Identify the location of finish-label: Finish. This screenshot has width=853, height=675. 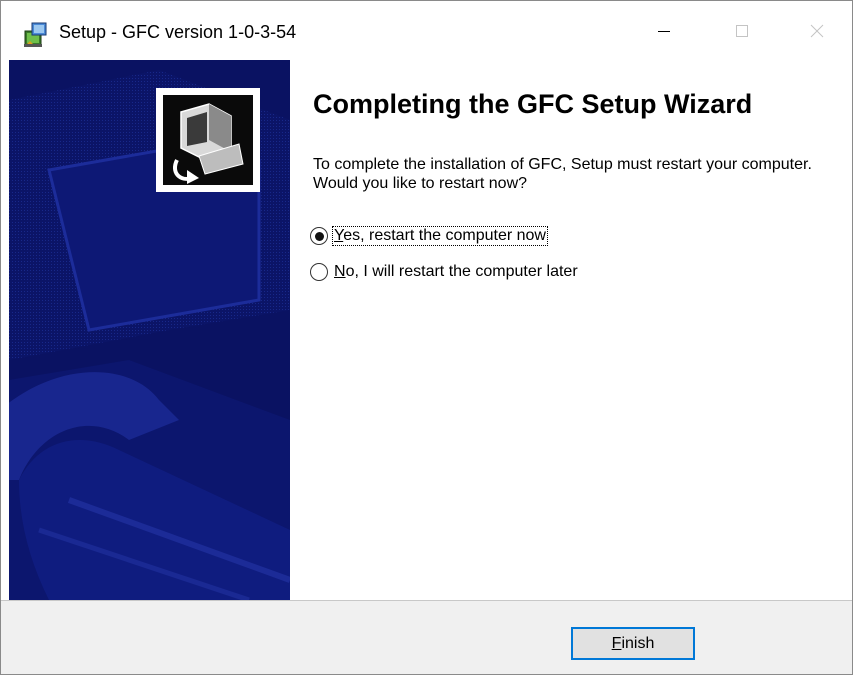
(633, 643).